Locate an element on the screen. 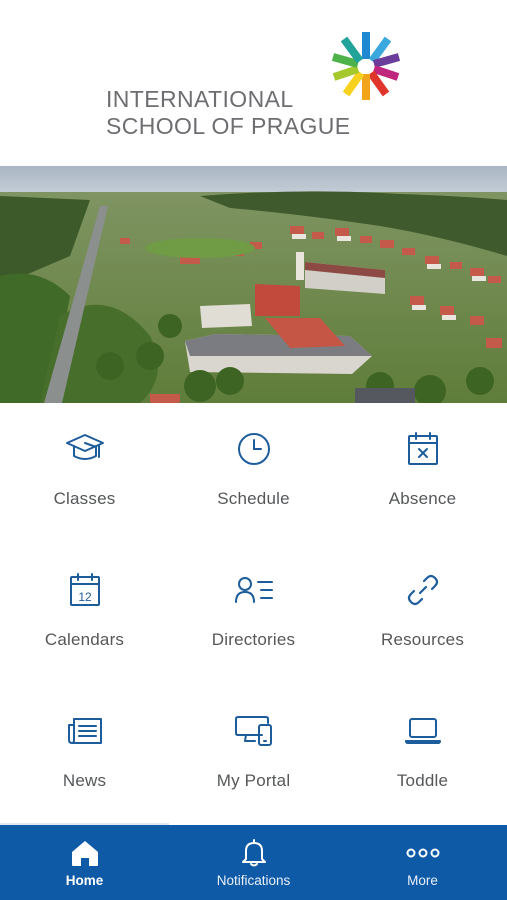 This screenshot has height=900, width=507. menu-classes-label: Classes is located at coordinates (84, 498).